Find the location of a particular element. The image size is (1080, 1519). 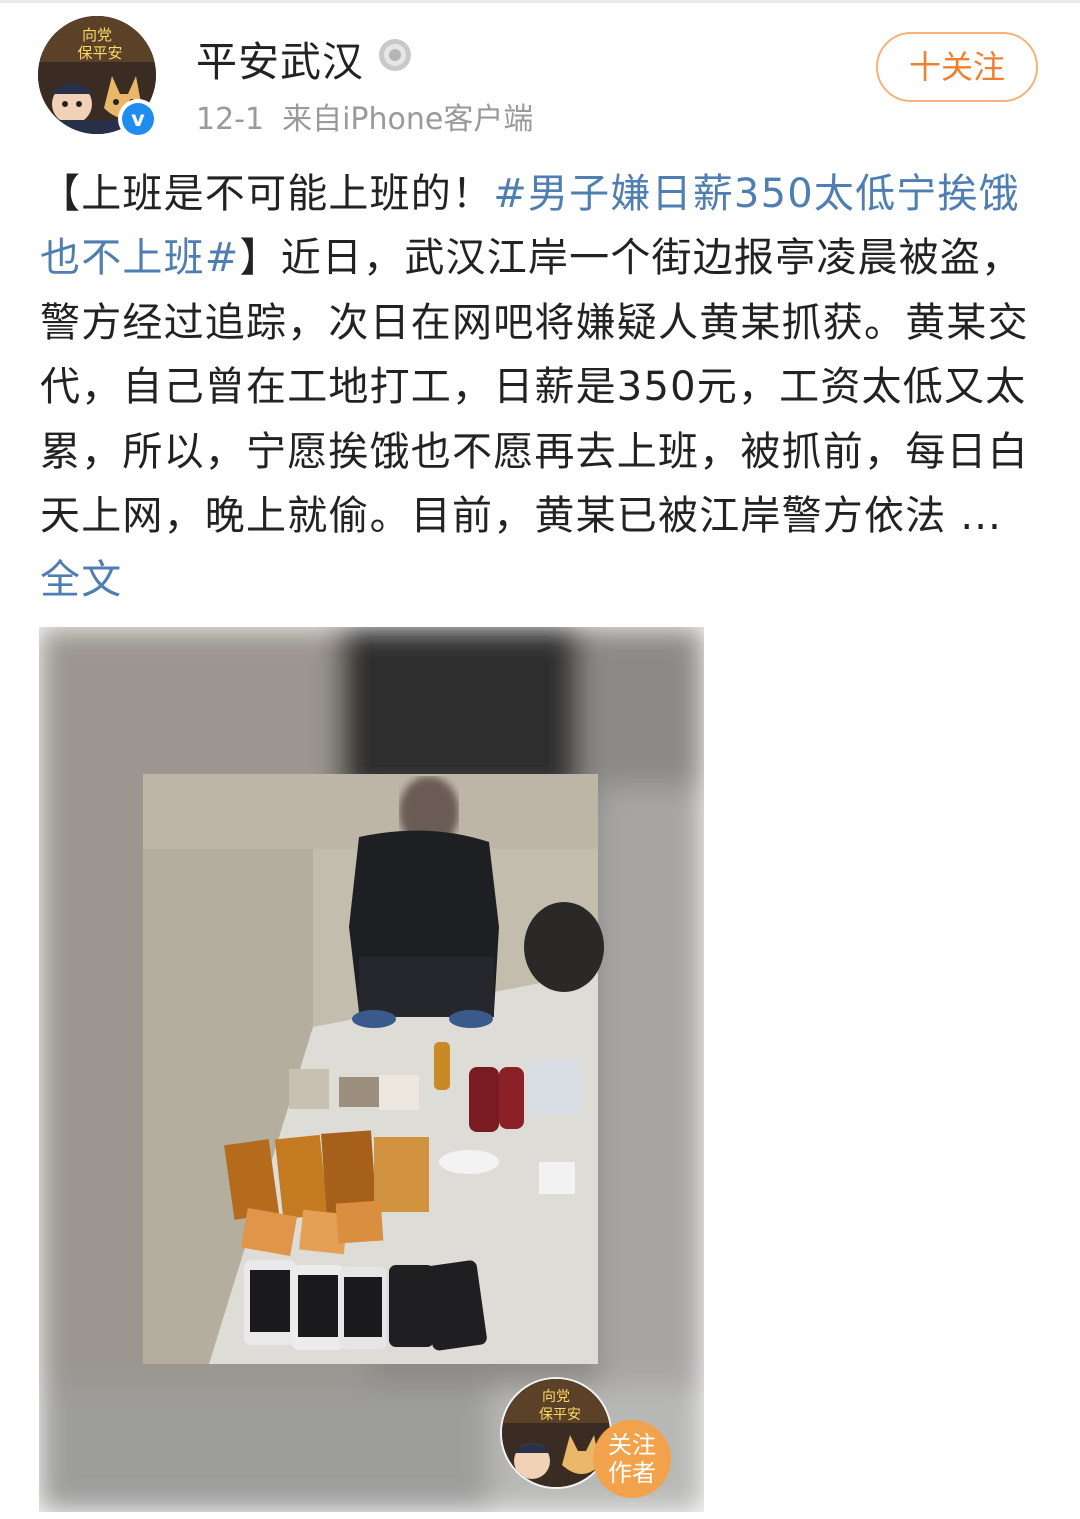

full-text-link: 全文 is located at coordinates (81, 580).